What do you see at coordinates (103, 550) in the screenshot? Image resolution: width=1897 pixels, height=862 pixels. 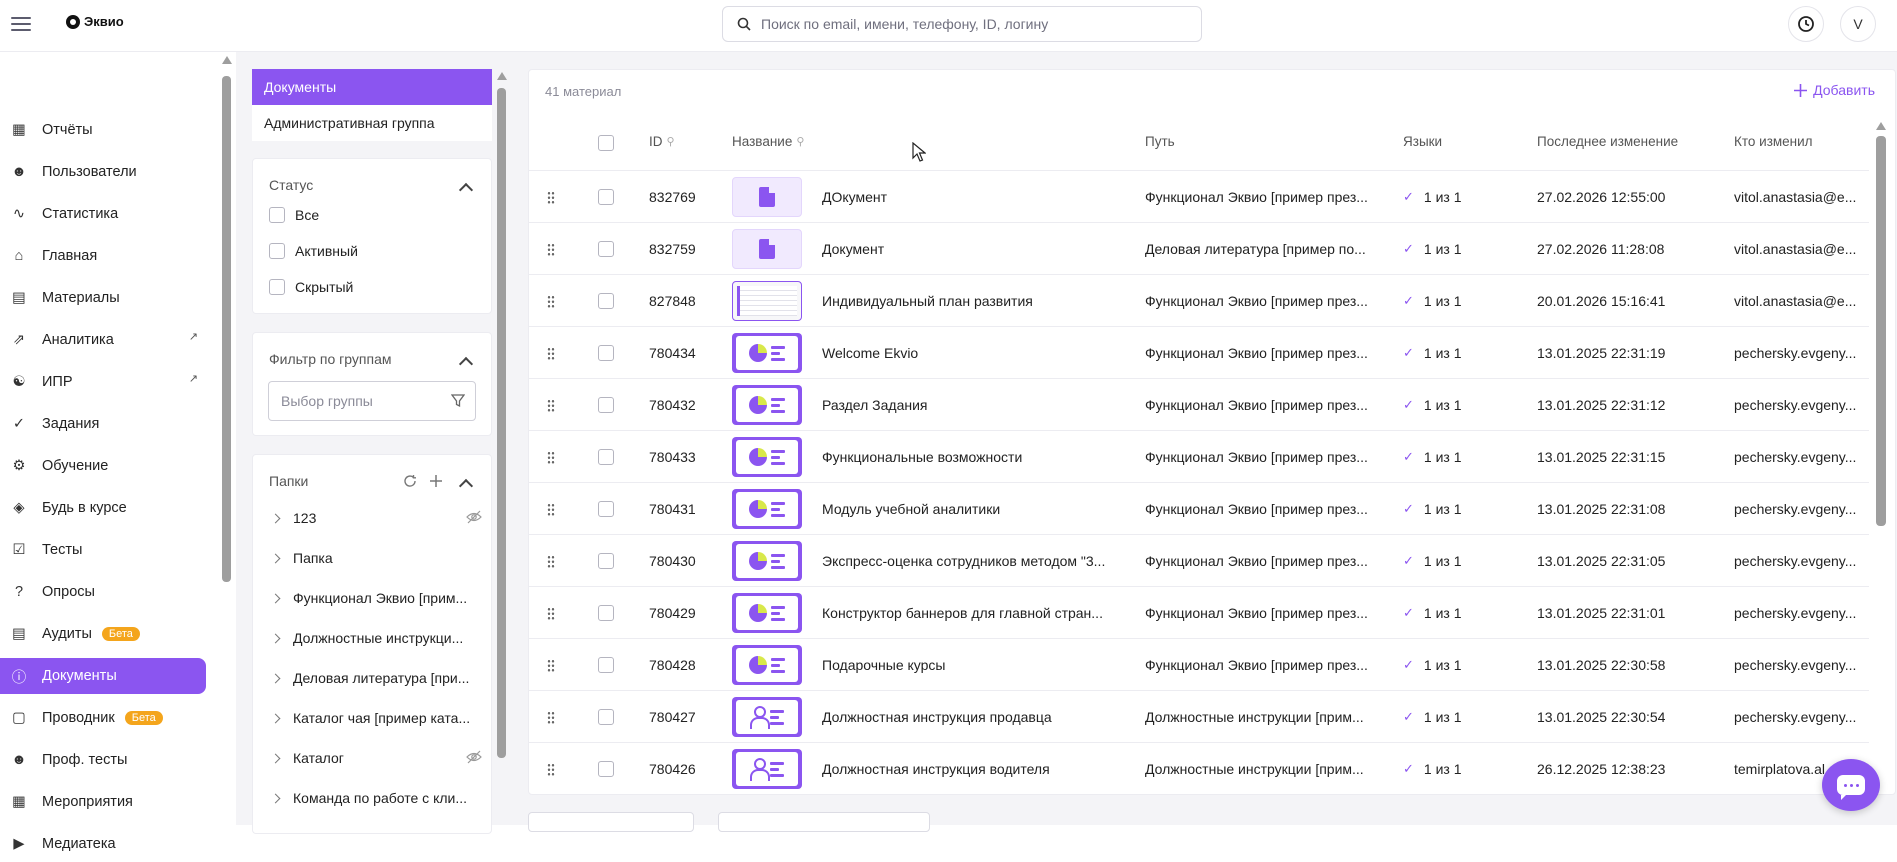 I see `sidebar-item-tests: ☑ Тесты` at bounding box center [103, 550].